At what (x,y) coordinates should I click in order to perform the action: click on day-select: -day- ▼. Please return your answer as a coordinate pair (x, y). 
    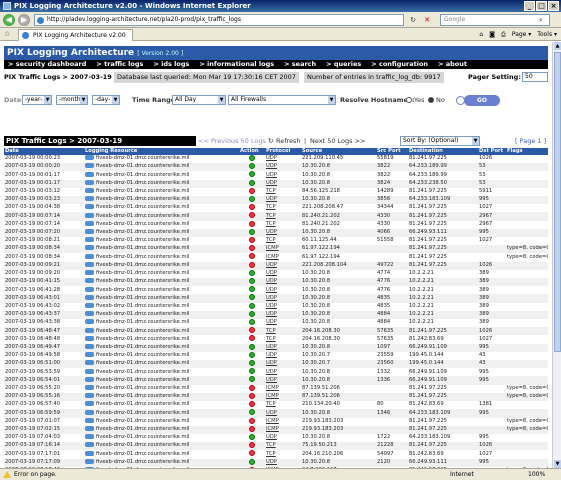
    Looking at the image, I should click on (106, 100).